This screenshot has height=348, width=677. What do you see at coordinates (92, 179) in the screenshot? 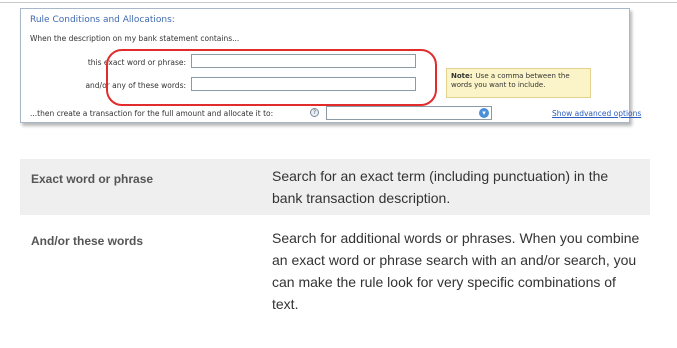
I see `definition-term: Exact word or phrase` at bounding box center [92, 179].